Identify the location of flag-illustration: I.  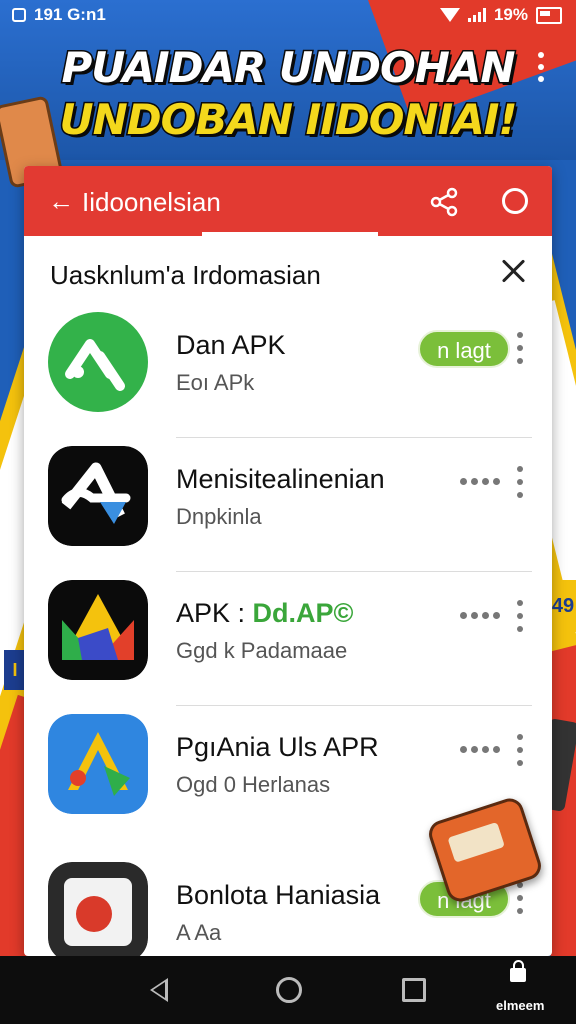
(15, 670).